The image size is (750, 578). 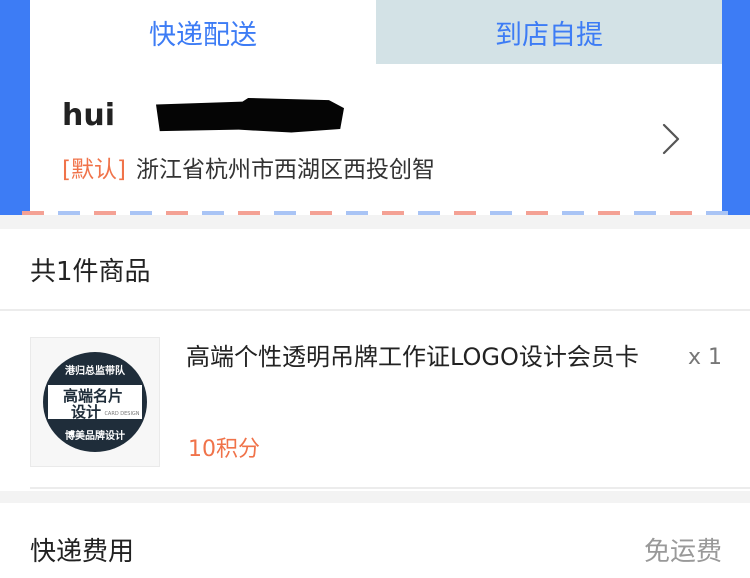 I want to click on delivery-tabs: 快递配送 到店自提, so click(x=376, y=32).